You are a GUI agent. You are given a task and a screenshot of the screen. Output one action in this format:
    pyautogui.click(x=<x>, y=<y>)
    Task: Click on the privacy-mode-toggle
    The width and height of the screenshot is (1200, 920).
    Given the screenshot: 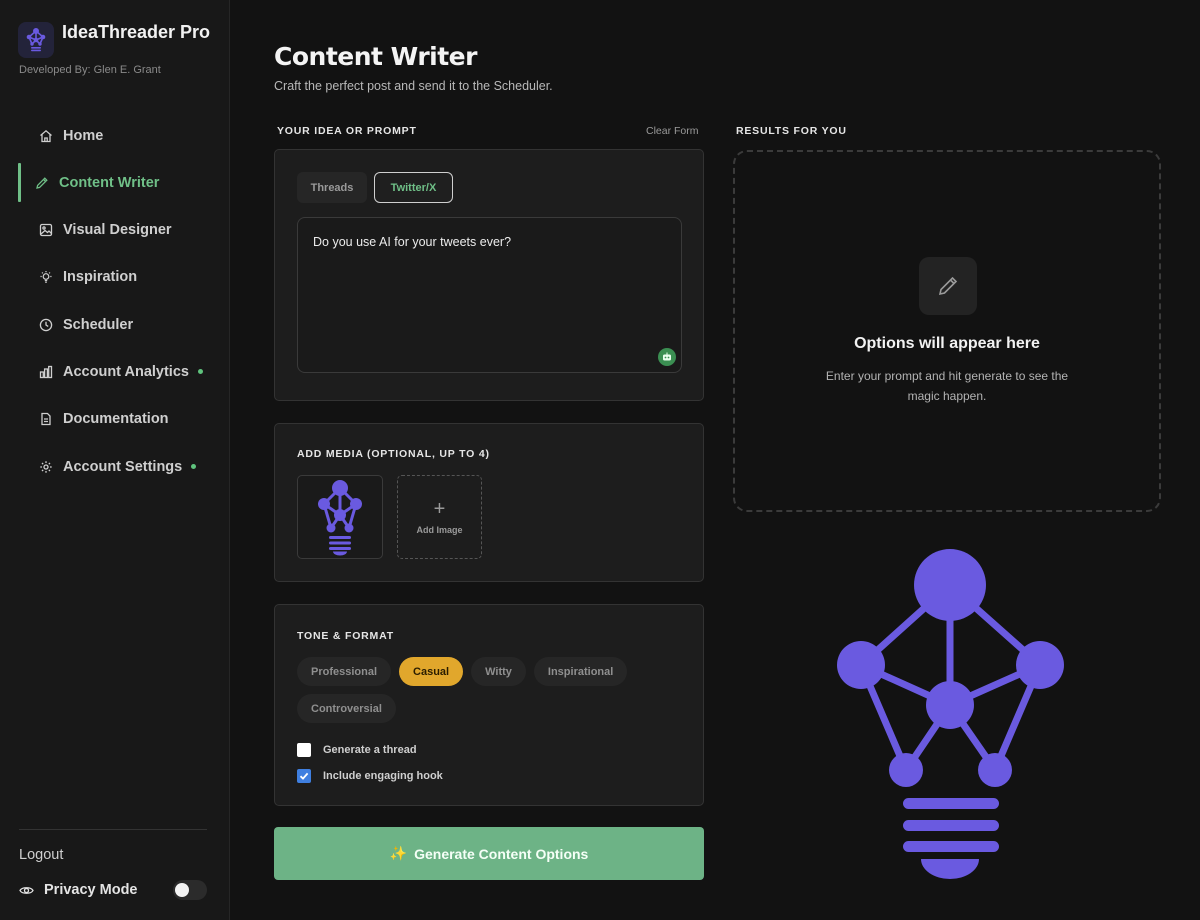 What is the action you would take?
    pyautogui.click(x=190, y=890)
    